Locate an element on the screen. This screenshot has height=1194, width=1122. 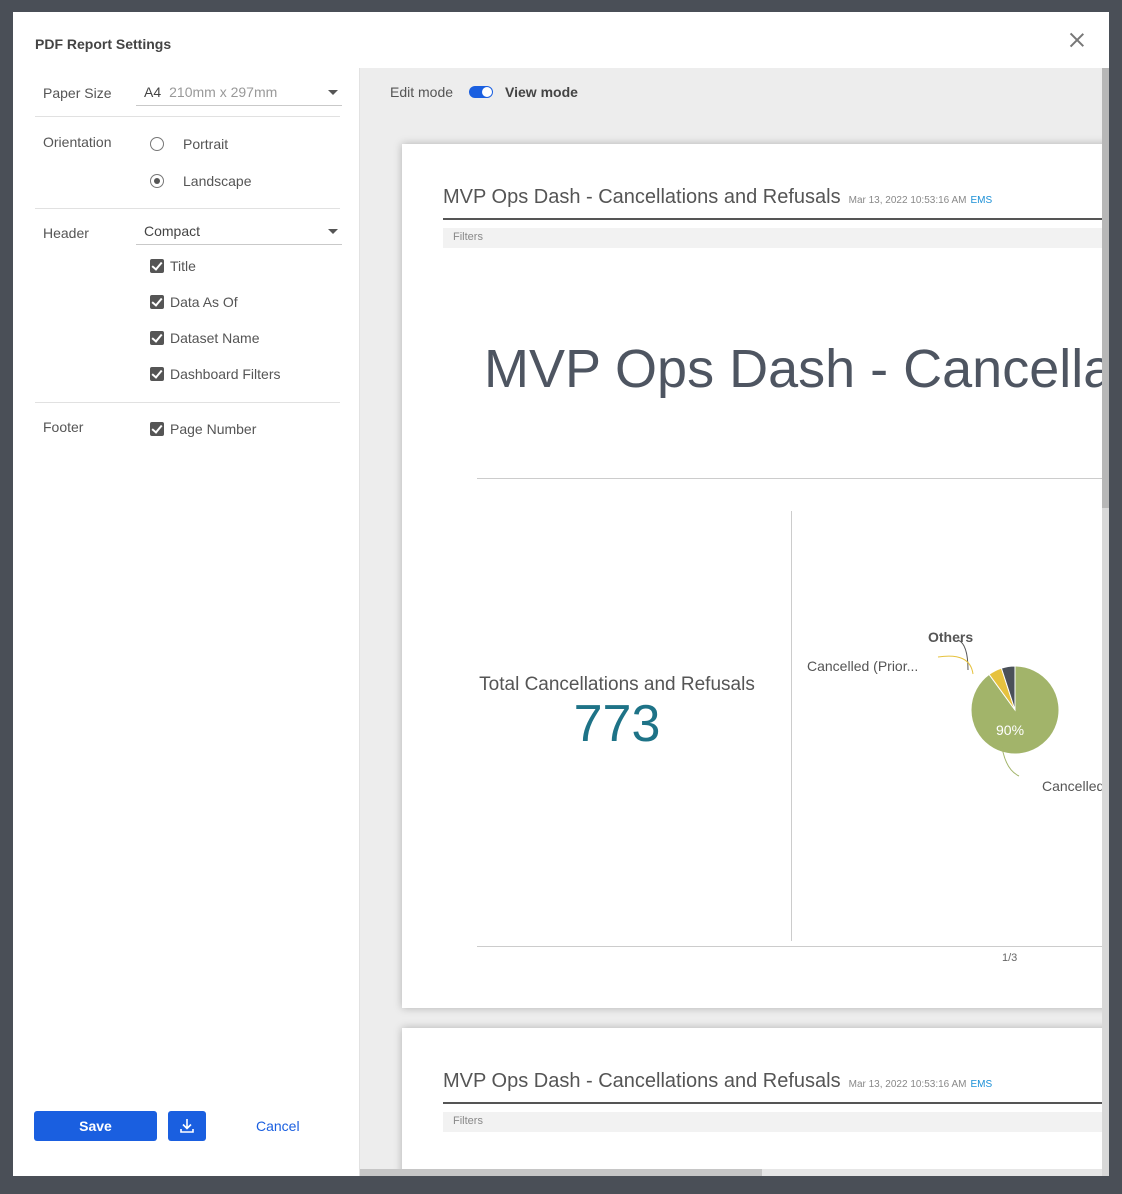
horizontal-scrollbar is located at coordinates (731, 1172).